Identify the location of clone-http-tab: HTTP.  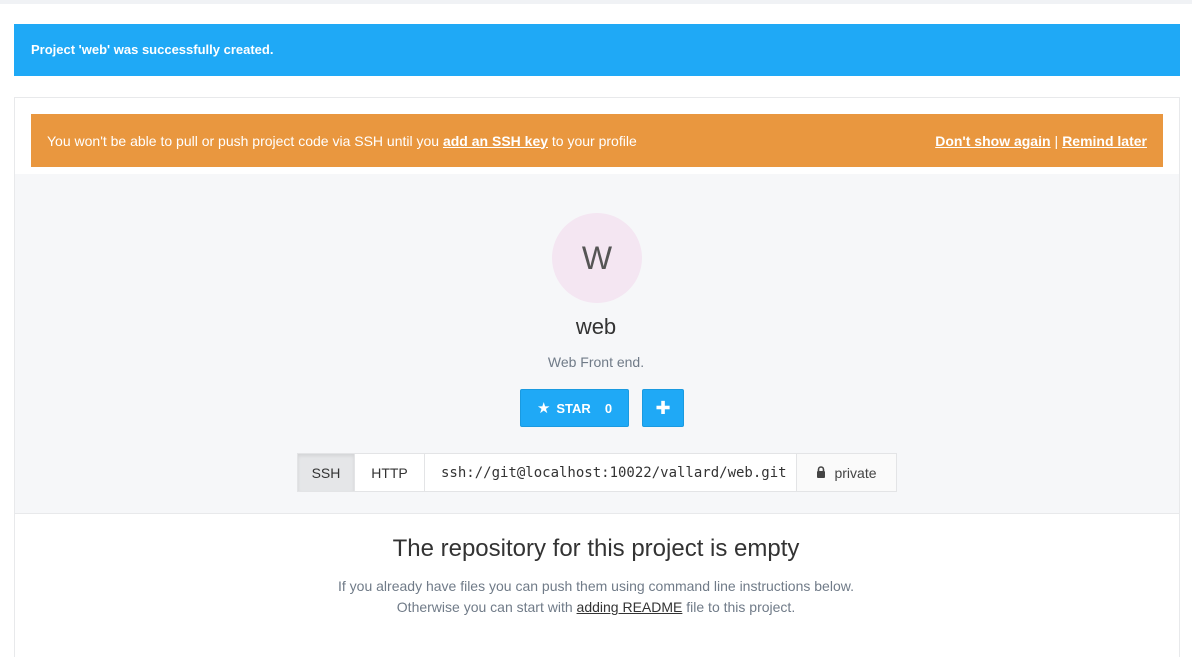
(390, 472).